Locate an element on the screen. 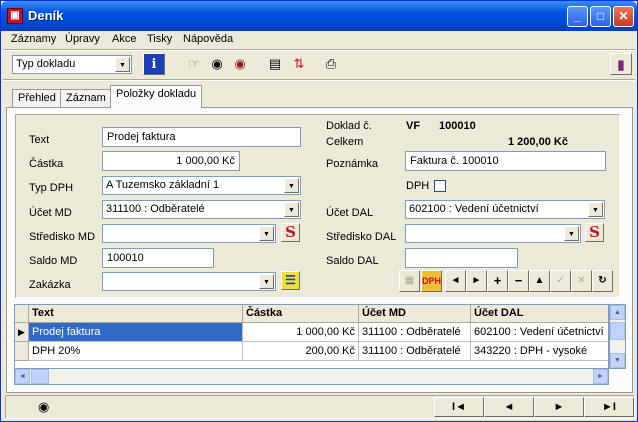 The width and height of the screenshot is (638, 422). zakazka-label: Zakázka is located at coordinates (50, 285).